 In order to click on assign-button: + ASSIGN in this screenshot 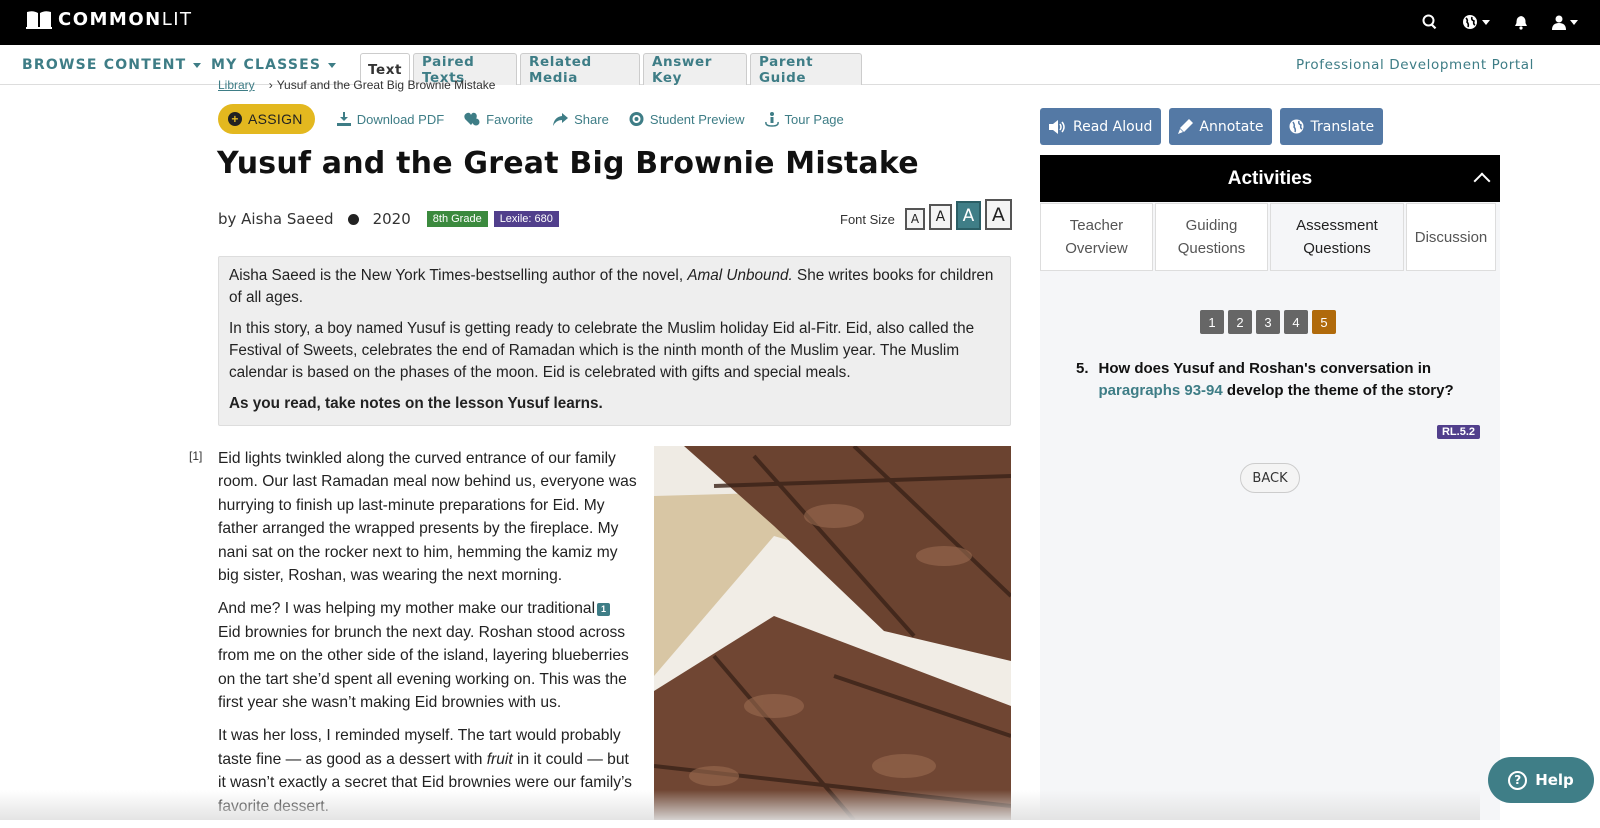, I will do `click(266, 119)`.